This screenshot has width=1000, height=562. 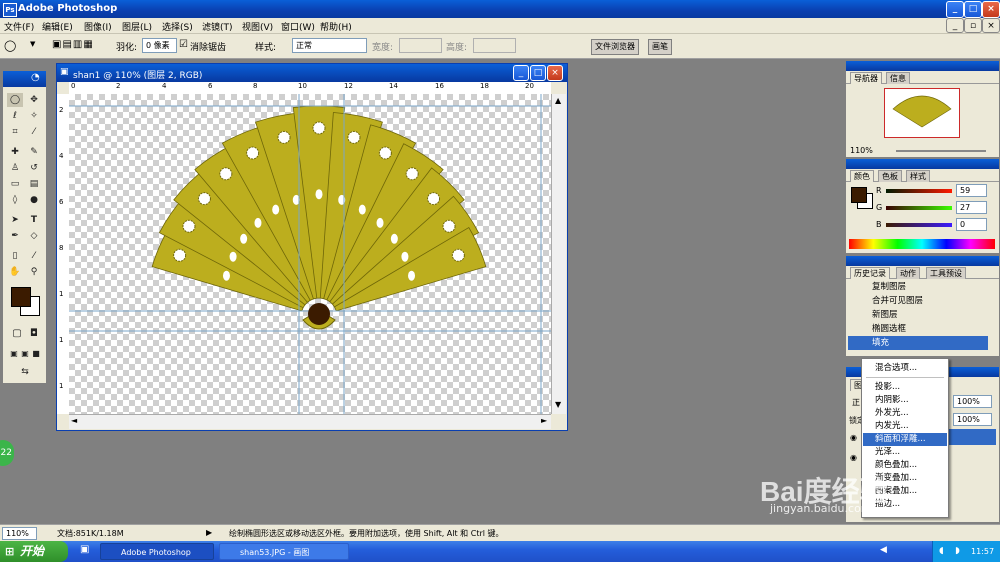 What do you see at coordinates (918, 176) in the screenshot?
I see `tab-styles: 样式` at bounding box center [918, 176].